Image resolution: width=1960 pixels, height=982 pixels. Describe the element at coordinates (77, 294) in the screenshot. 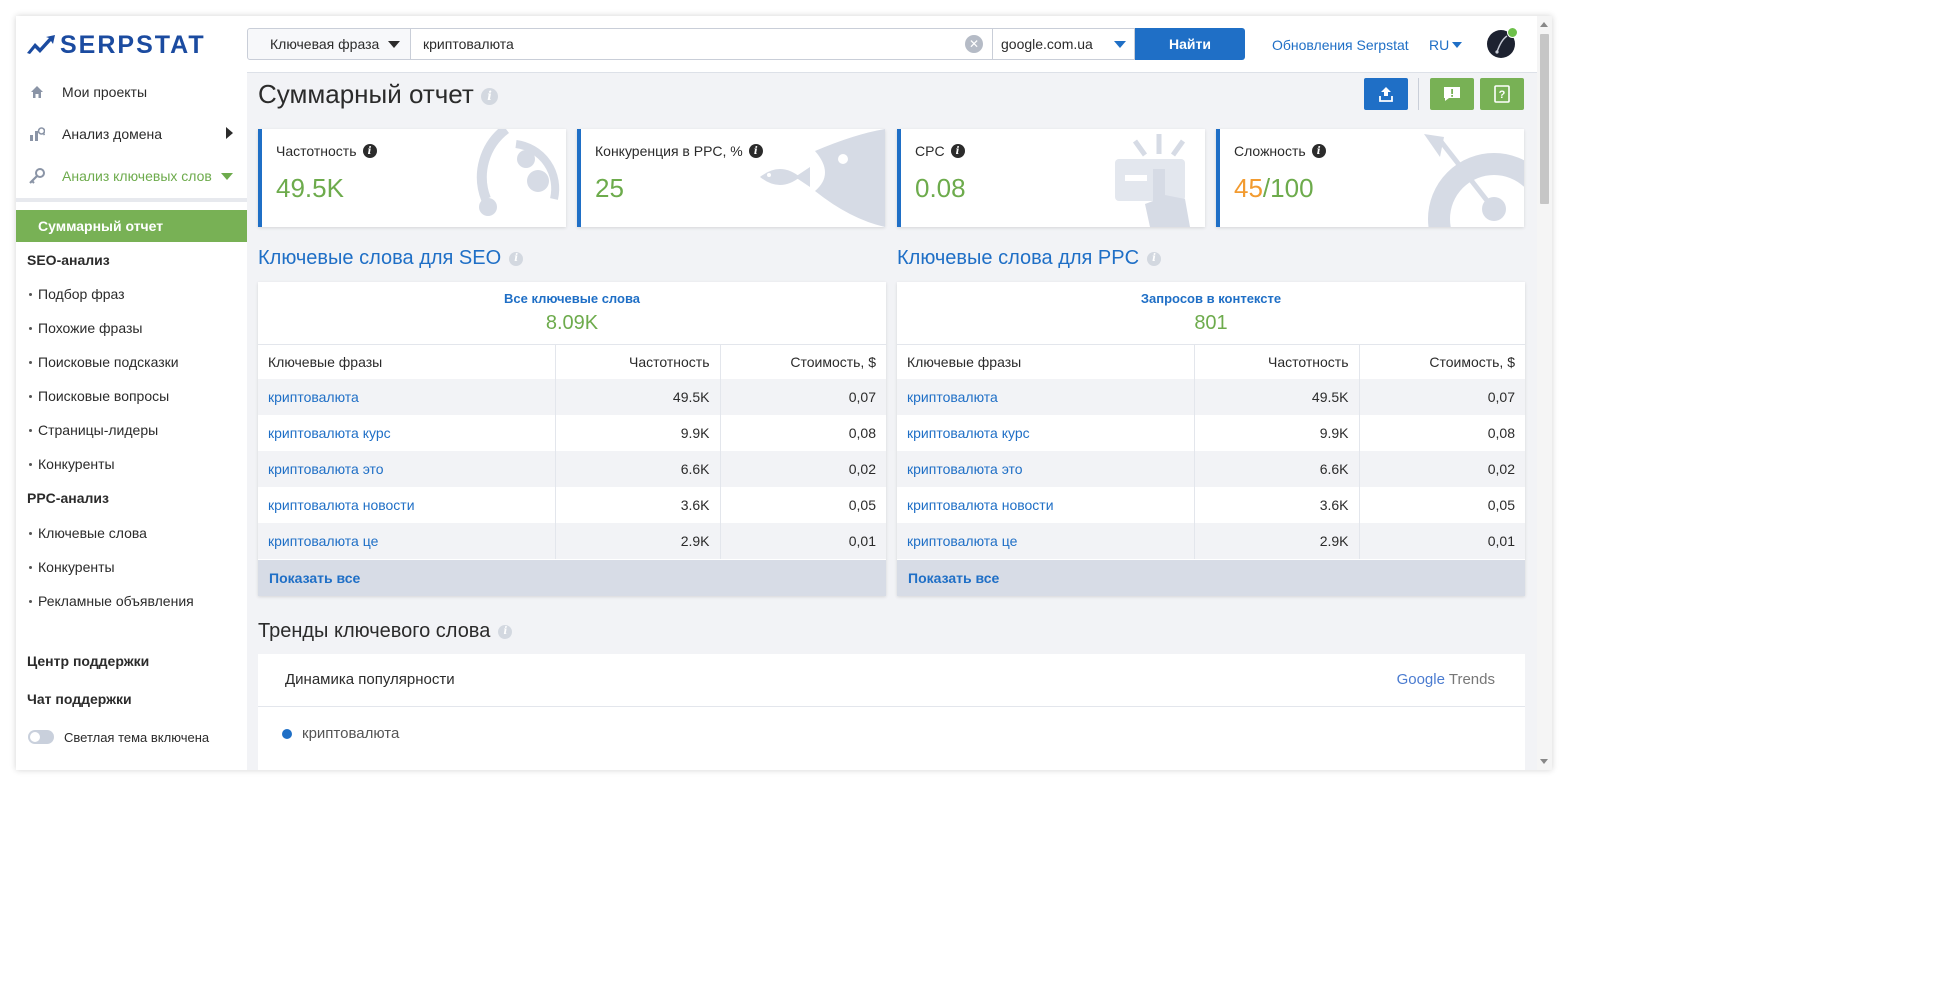

I see `sidebar-item-phrase-selection: Подбор фраз` at that location.